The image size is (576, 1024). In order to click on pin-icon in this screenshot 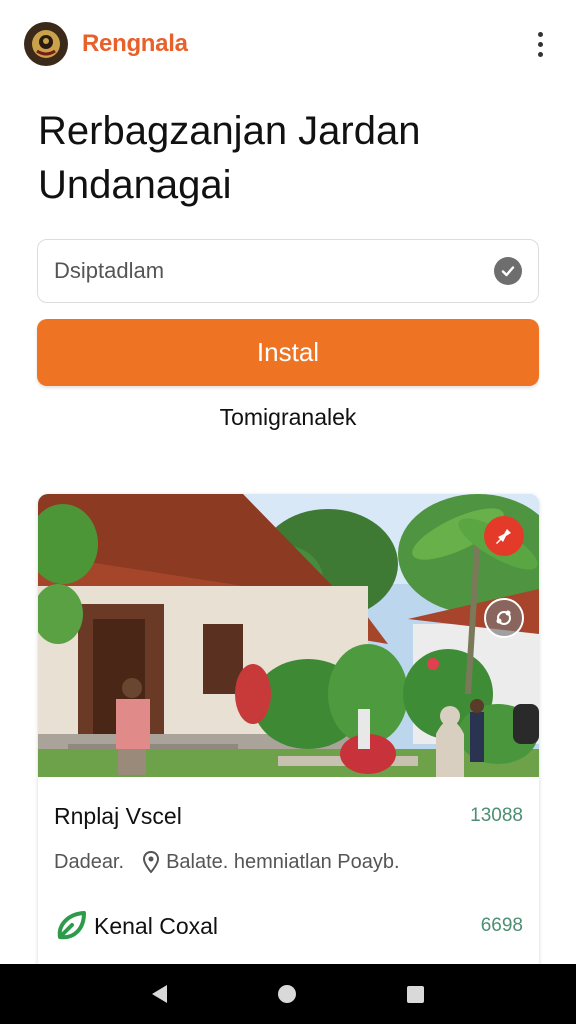, I will do `click(504, 536)`.